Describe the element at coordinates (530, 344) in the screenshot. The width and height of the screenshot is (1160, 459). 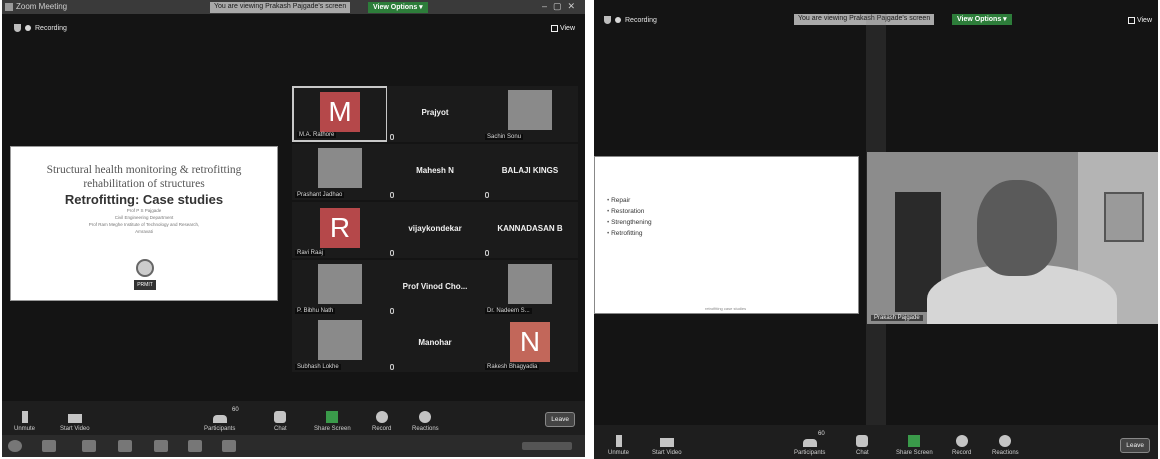
I see `participant-tile: N Rakesh Bhagyadia` at that location.